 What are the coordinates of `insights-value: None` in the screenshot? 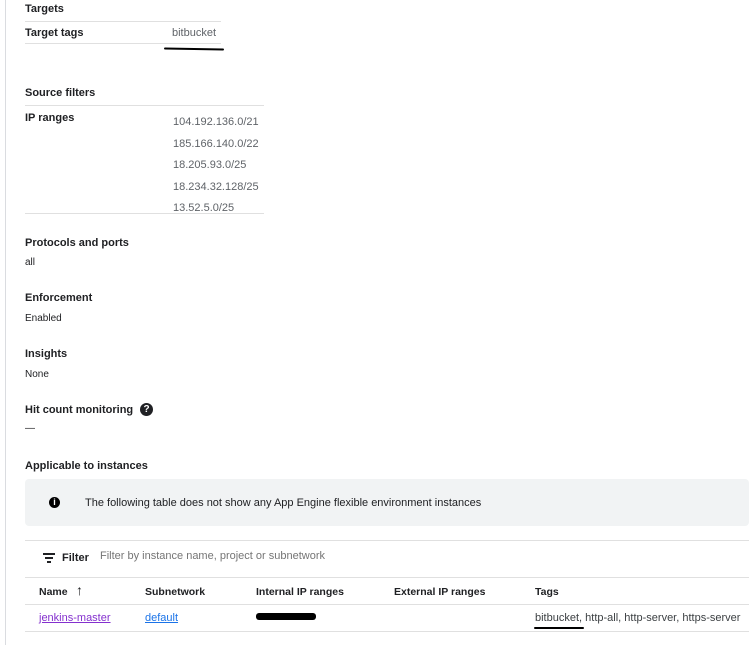 It's located at (37, 374).